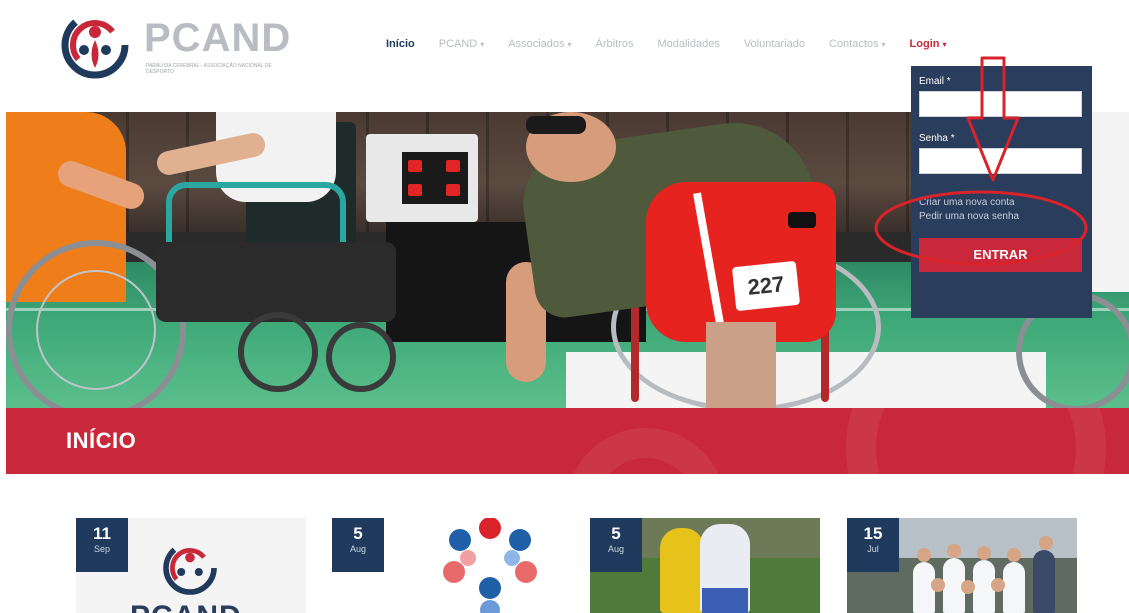 The height and width of the screenshot is (613, 1129). I want to click on date-badge: 15 Jul, so click(873, 545).